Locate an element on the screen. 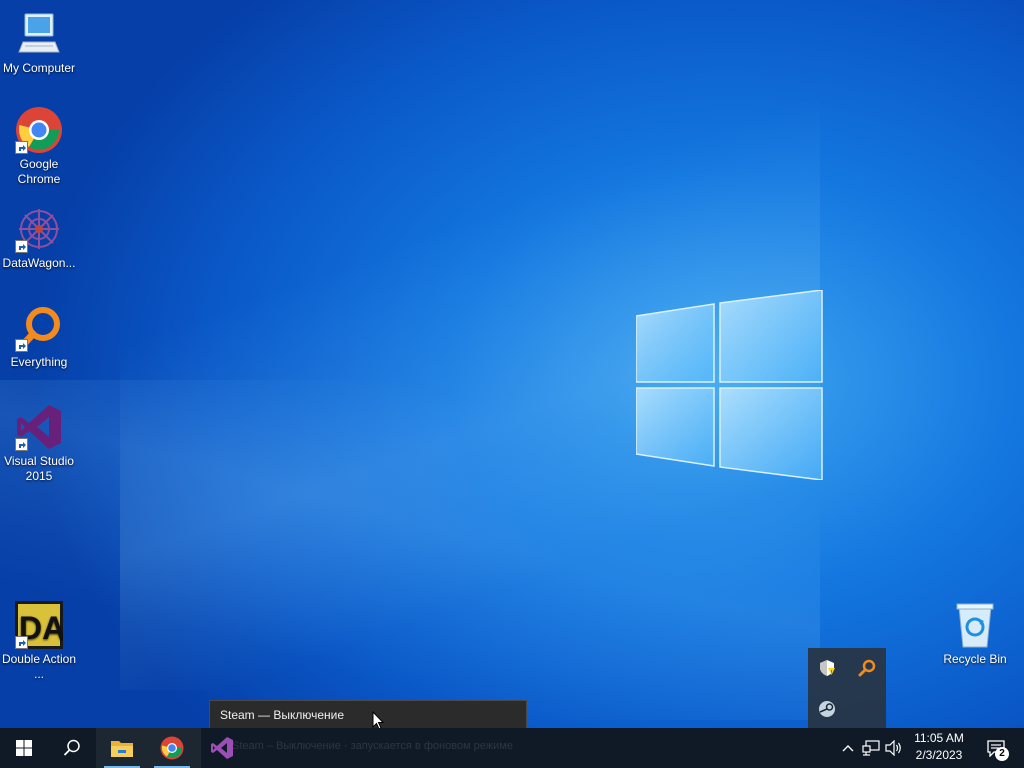 This screenshot has height=768, width=1024. desktop-icon-recycle-bin: Recycle Bin is located at coordinates (975, 634).